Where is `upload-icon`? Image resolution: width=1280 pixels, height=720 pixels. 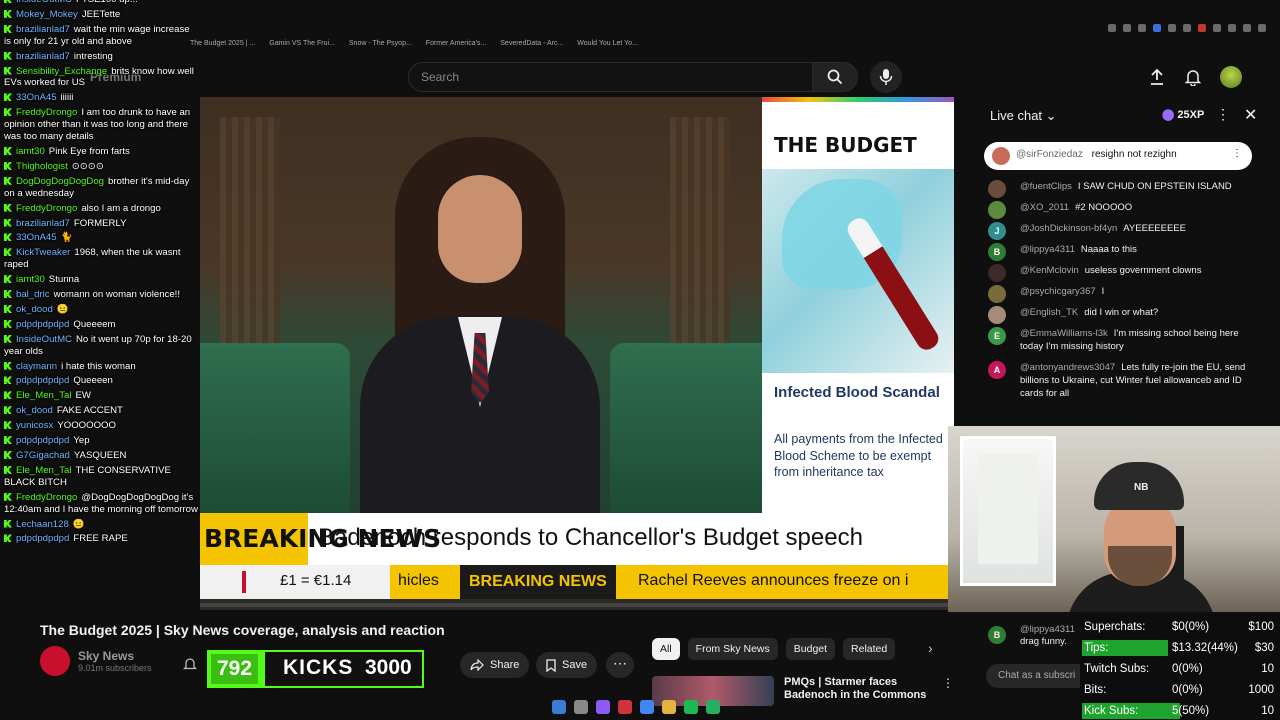 upload-icon is located at coordinates (1157, 77).